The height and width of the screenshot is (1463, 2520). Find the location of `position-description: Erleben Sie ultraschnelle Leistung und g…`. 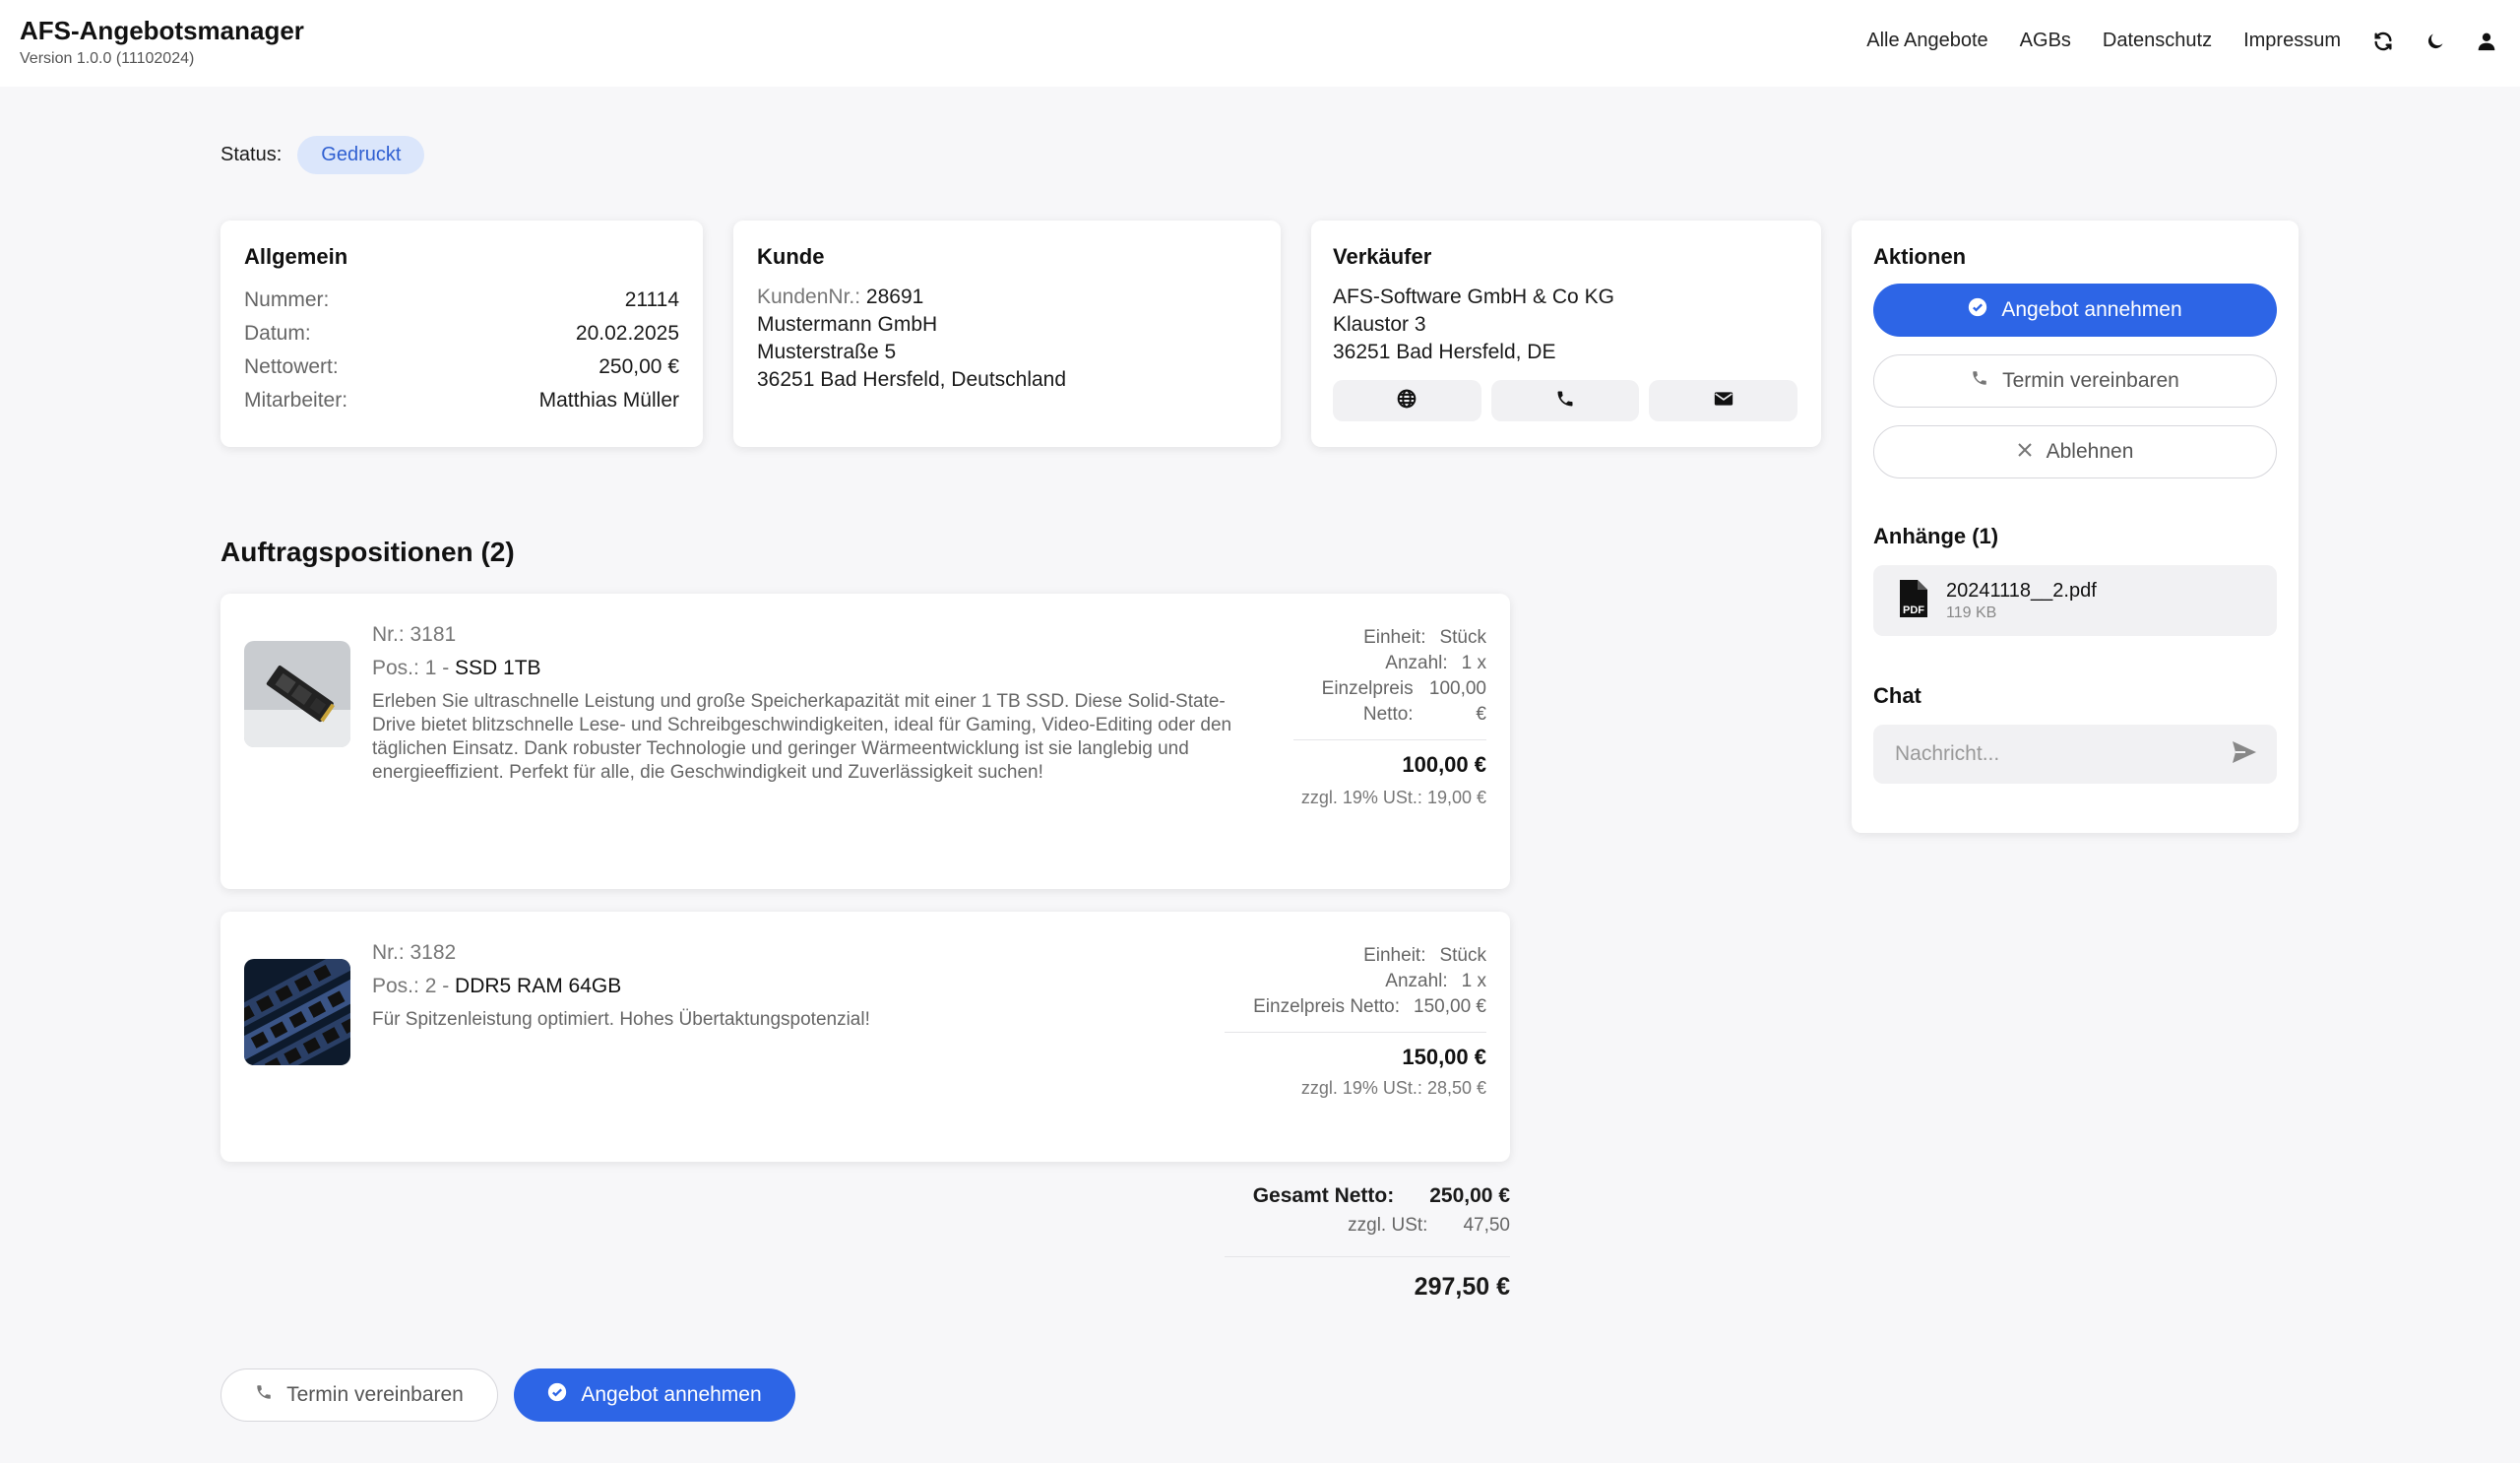

position-description: Erleben Sie ultraschnelle Leistung und g… is located at coordinates (802, 737).